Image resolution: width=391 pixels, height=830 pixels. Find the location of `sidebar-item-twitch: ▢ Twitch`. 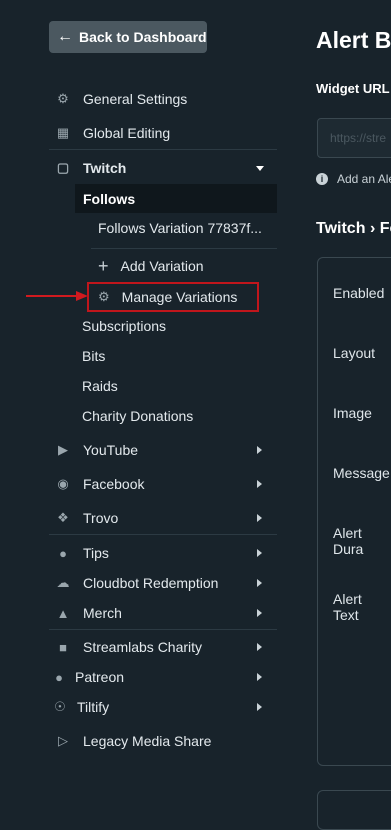

sidebar-item-twitch: ▢ Twitch is located at coordinates (90, 168).